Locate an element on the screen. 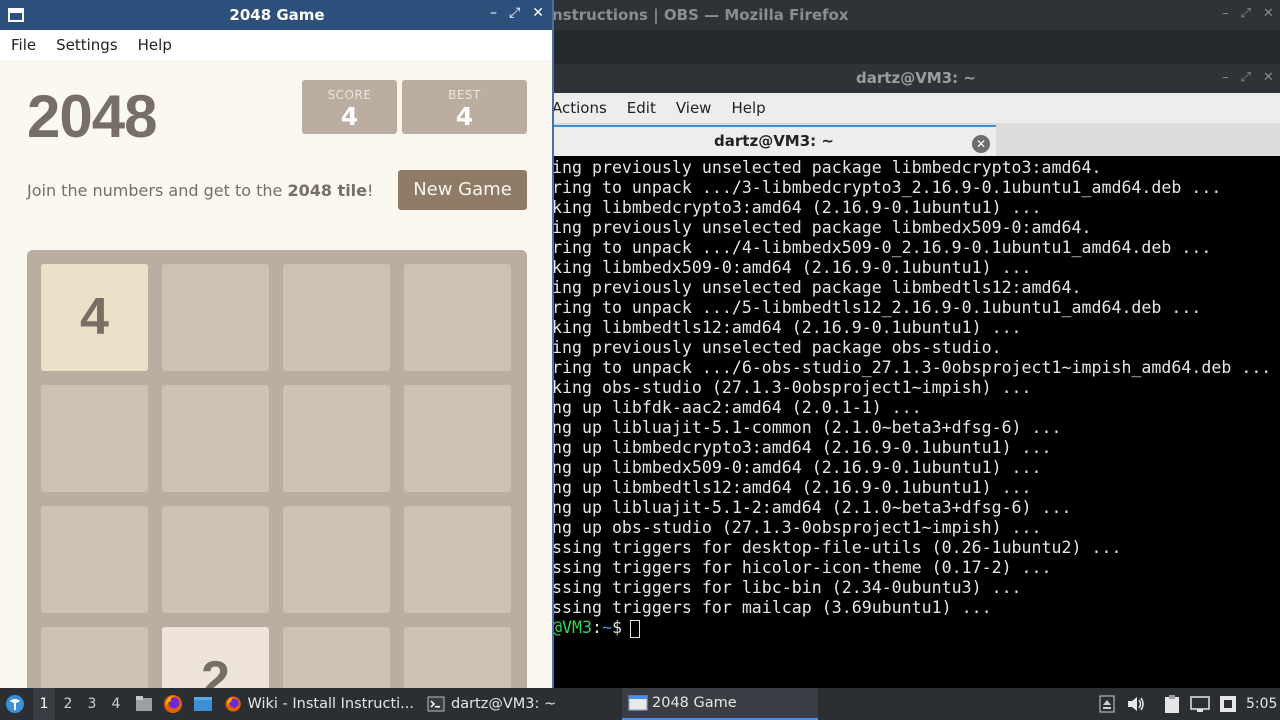  desktop-icon is located at coordinates (203, 704).